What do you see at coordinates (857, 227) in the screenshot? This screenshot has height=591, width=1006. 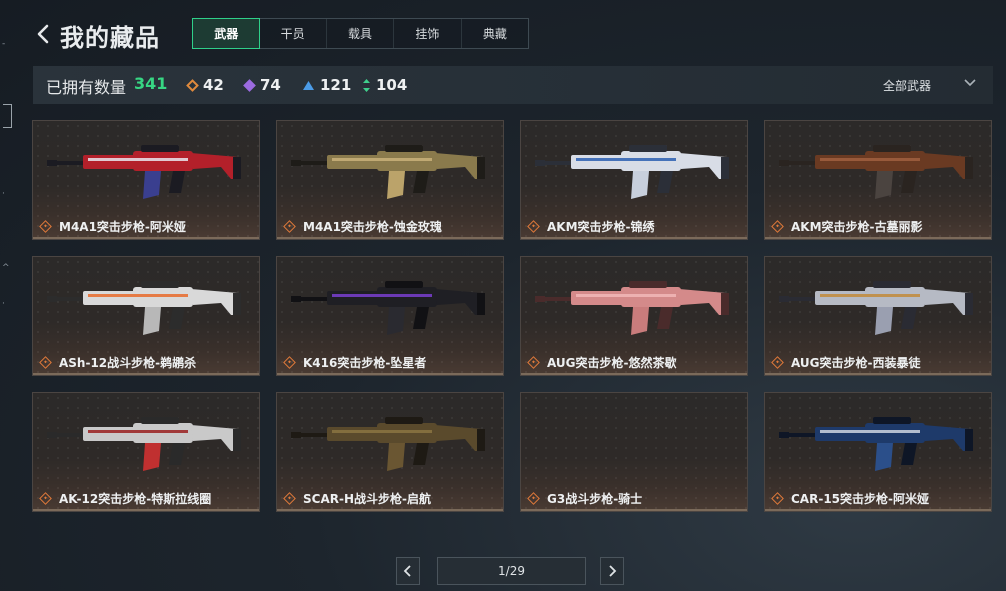 I see `weapon-name-text: AKM突击步枪-古墓丽影` at bounding box center [857, 227].